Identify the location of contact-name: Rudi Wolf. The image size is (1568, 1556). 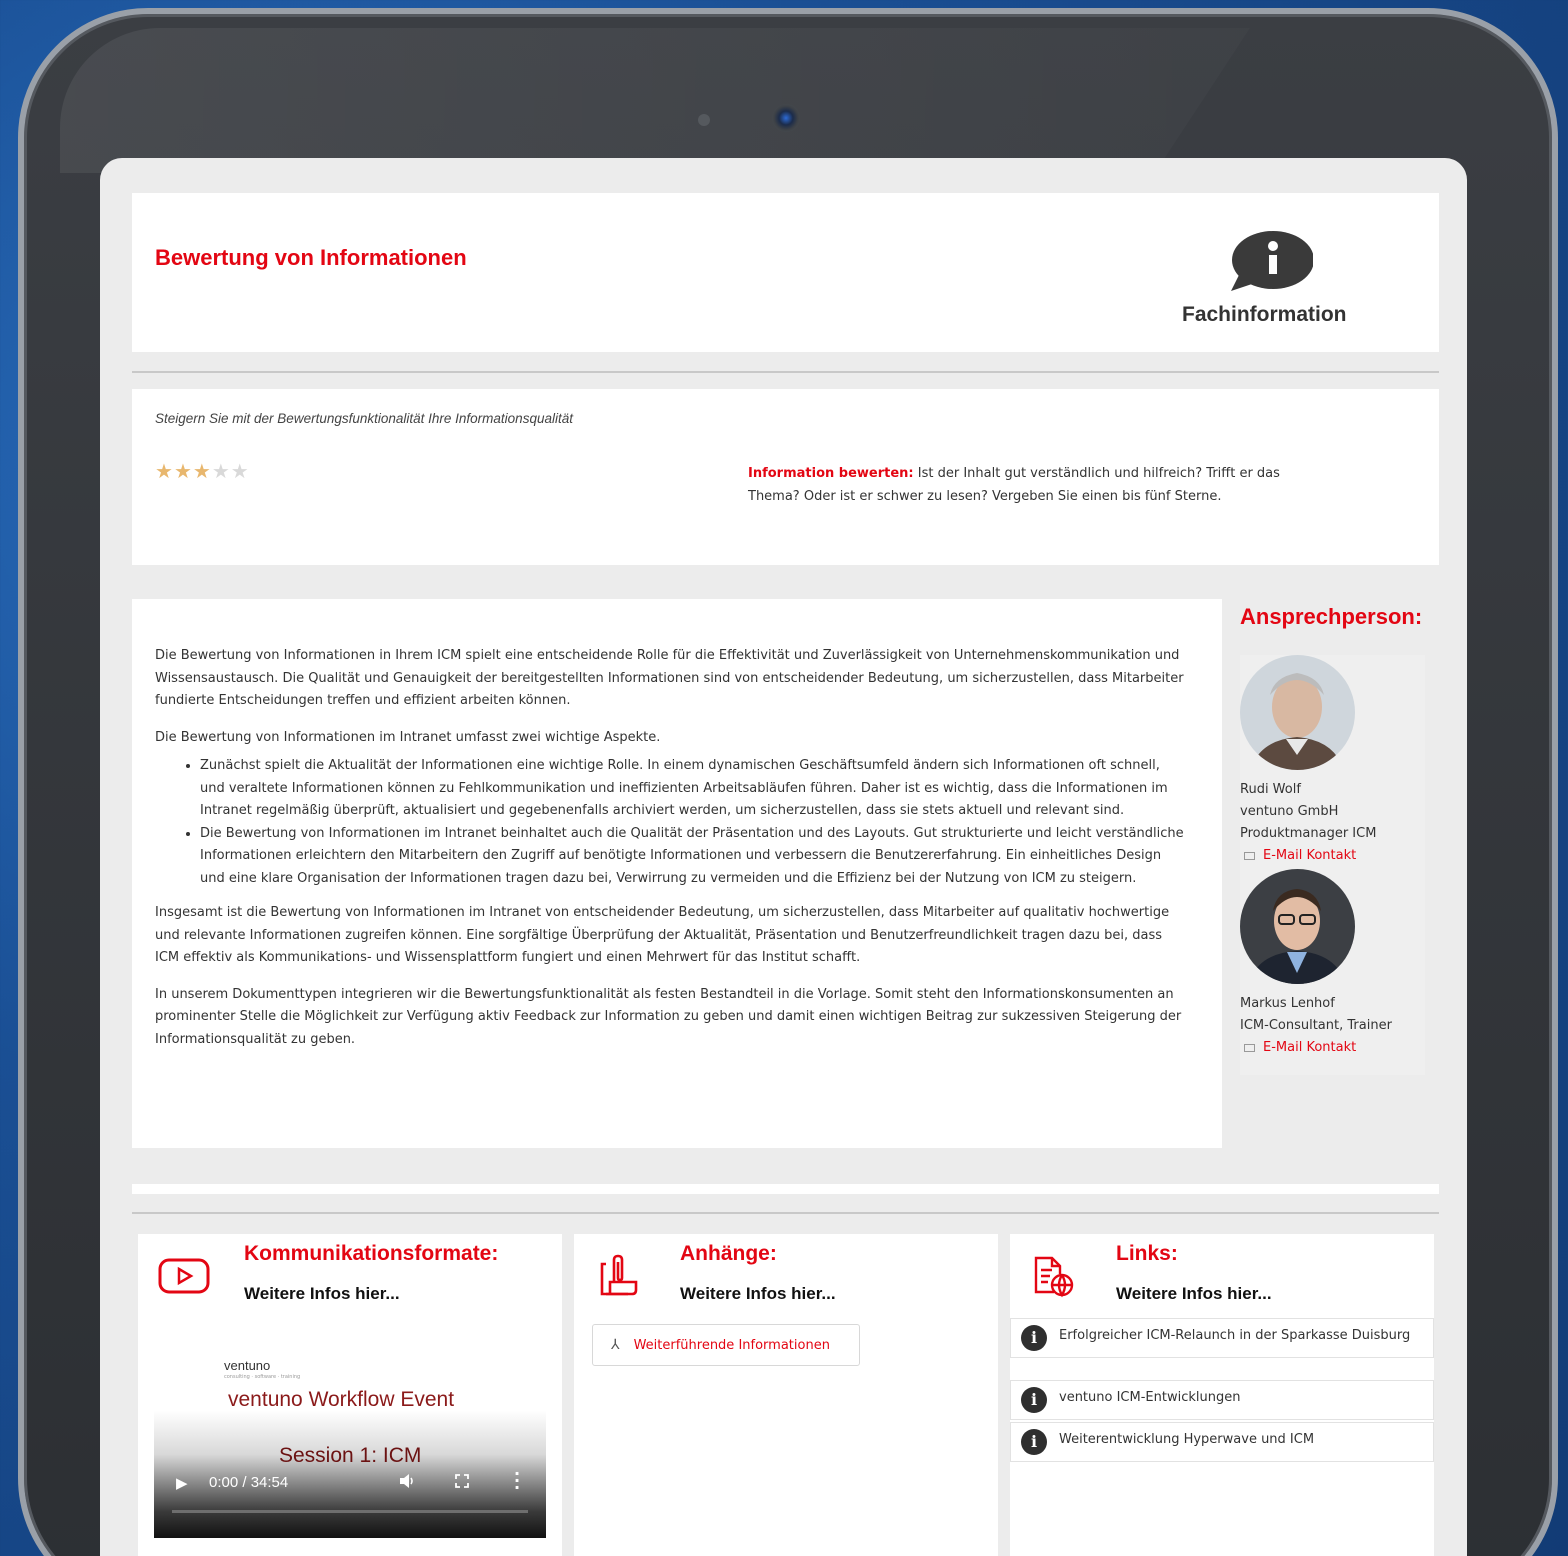
(1270, 789).